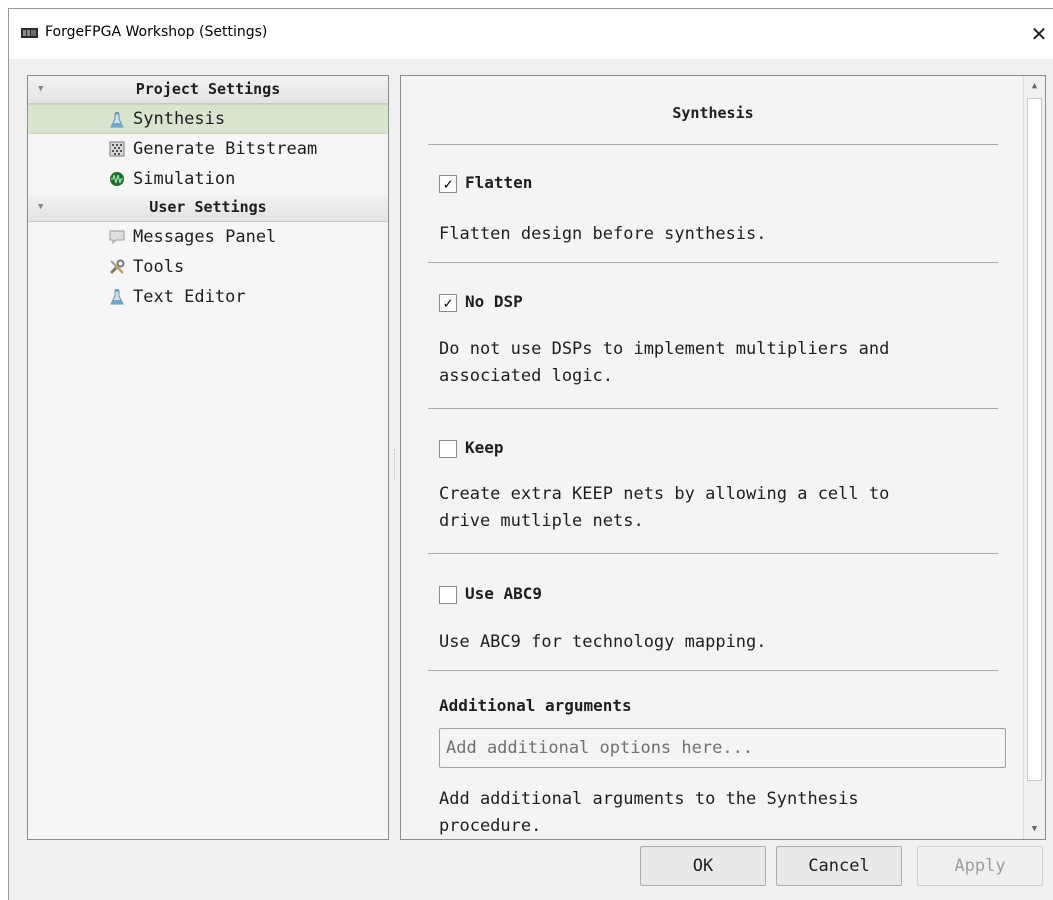 The image size is (1053, 900). Describe the element at coordinates (531, 34) in the screenshot. I see `title-bar: ForgeFPGA Workshop (Settings) ✕` at that location.